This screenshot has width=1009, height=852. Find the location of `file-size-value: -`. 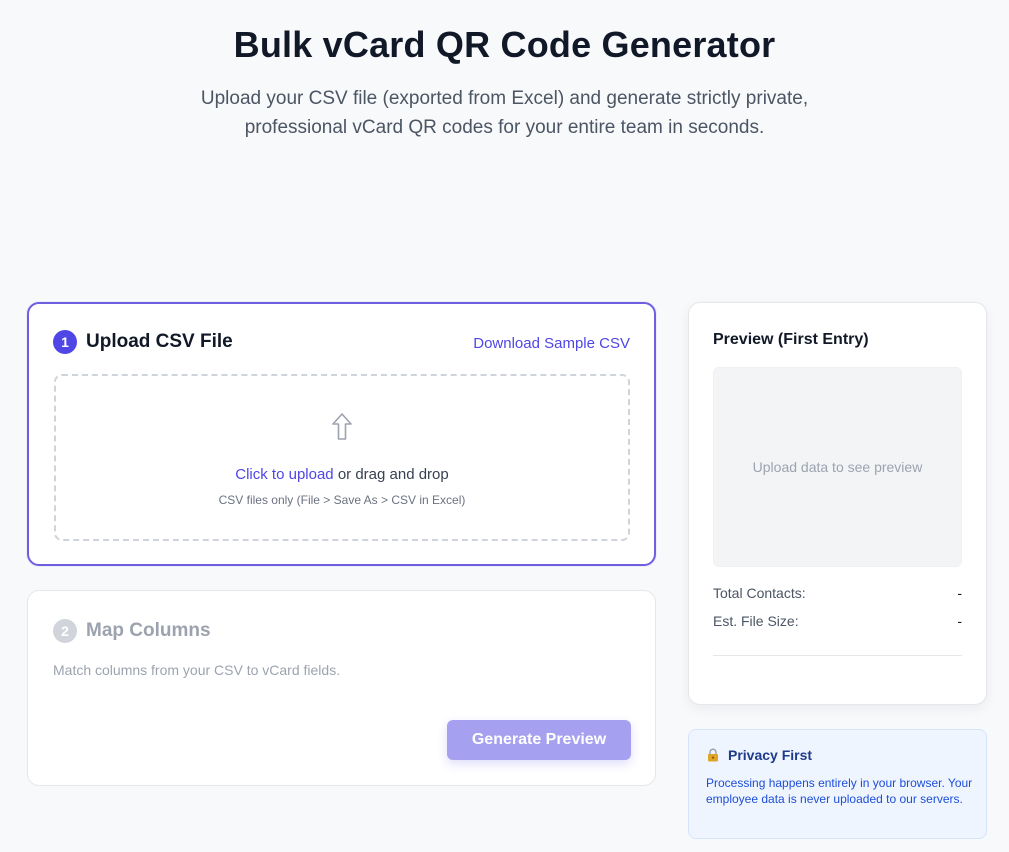

file-size-value: - is located at coordinates (959, 621).